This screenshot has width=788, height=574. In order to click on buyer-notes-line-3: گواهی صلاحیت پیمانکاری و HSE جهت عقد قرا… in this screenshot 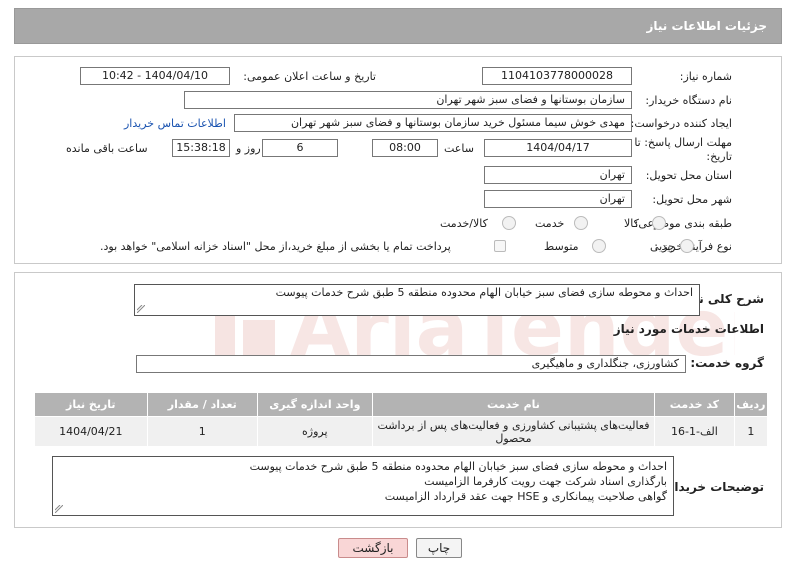, I will do `click(525, 496)`.